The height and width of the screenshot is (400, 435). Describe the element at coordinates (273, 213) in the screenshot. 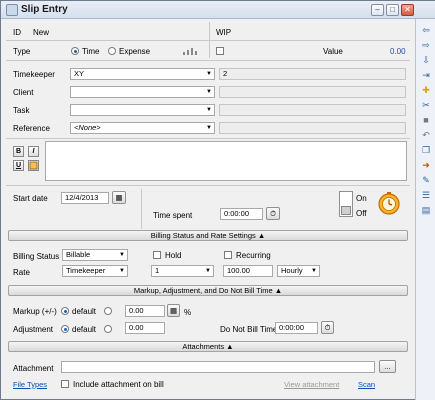

I see `timer-button: ⏱` at that location.